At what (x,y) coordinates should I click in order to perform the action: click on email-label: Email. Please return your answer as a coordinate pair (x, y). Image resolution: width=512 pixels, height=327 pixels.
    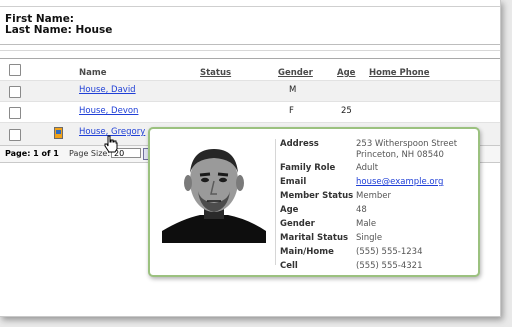
    Looking at the image, I should click on (293, 182).